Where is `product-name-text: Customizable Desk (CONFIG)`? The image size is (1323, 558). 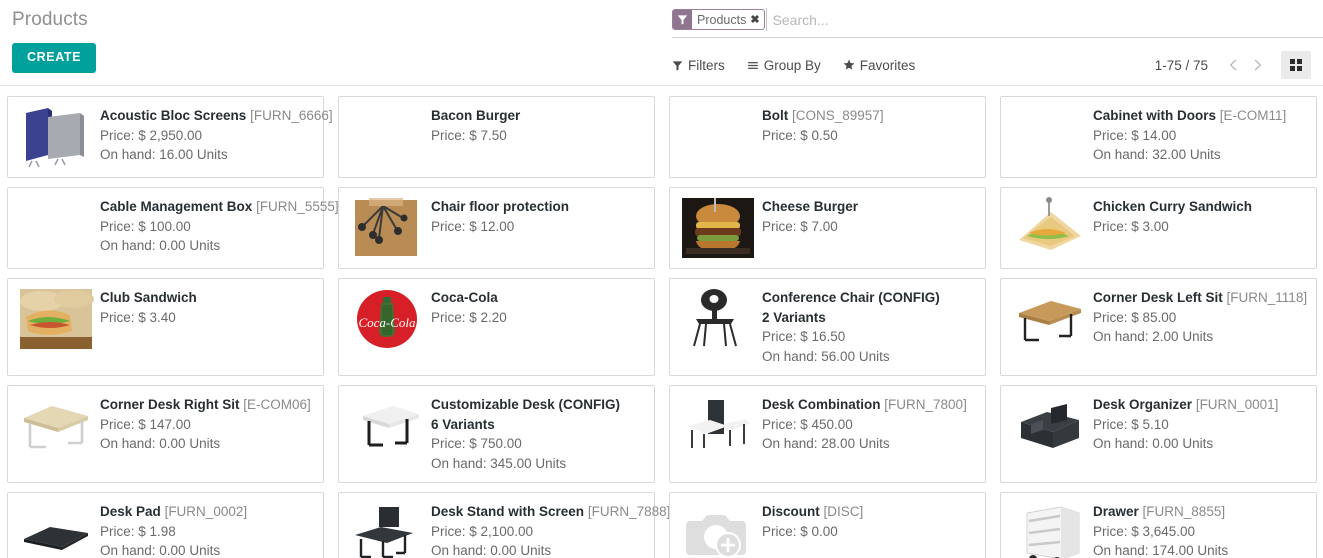 product-name-text: Customizable Desk (CONFIG) is located at coordinates (526, 404).